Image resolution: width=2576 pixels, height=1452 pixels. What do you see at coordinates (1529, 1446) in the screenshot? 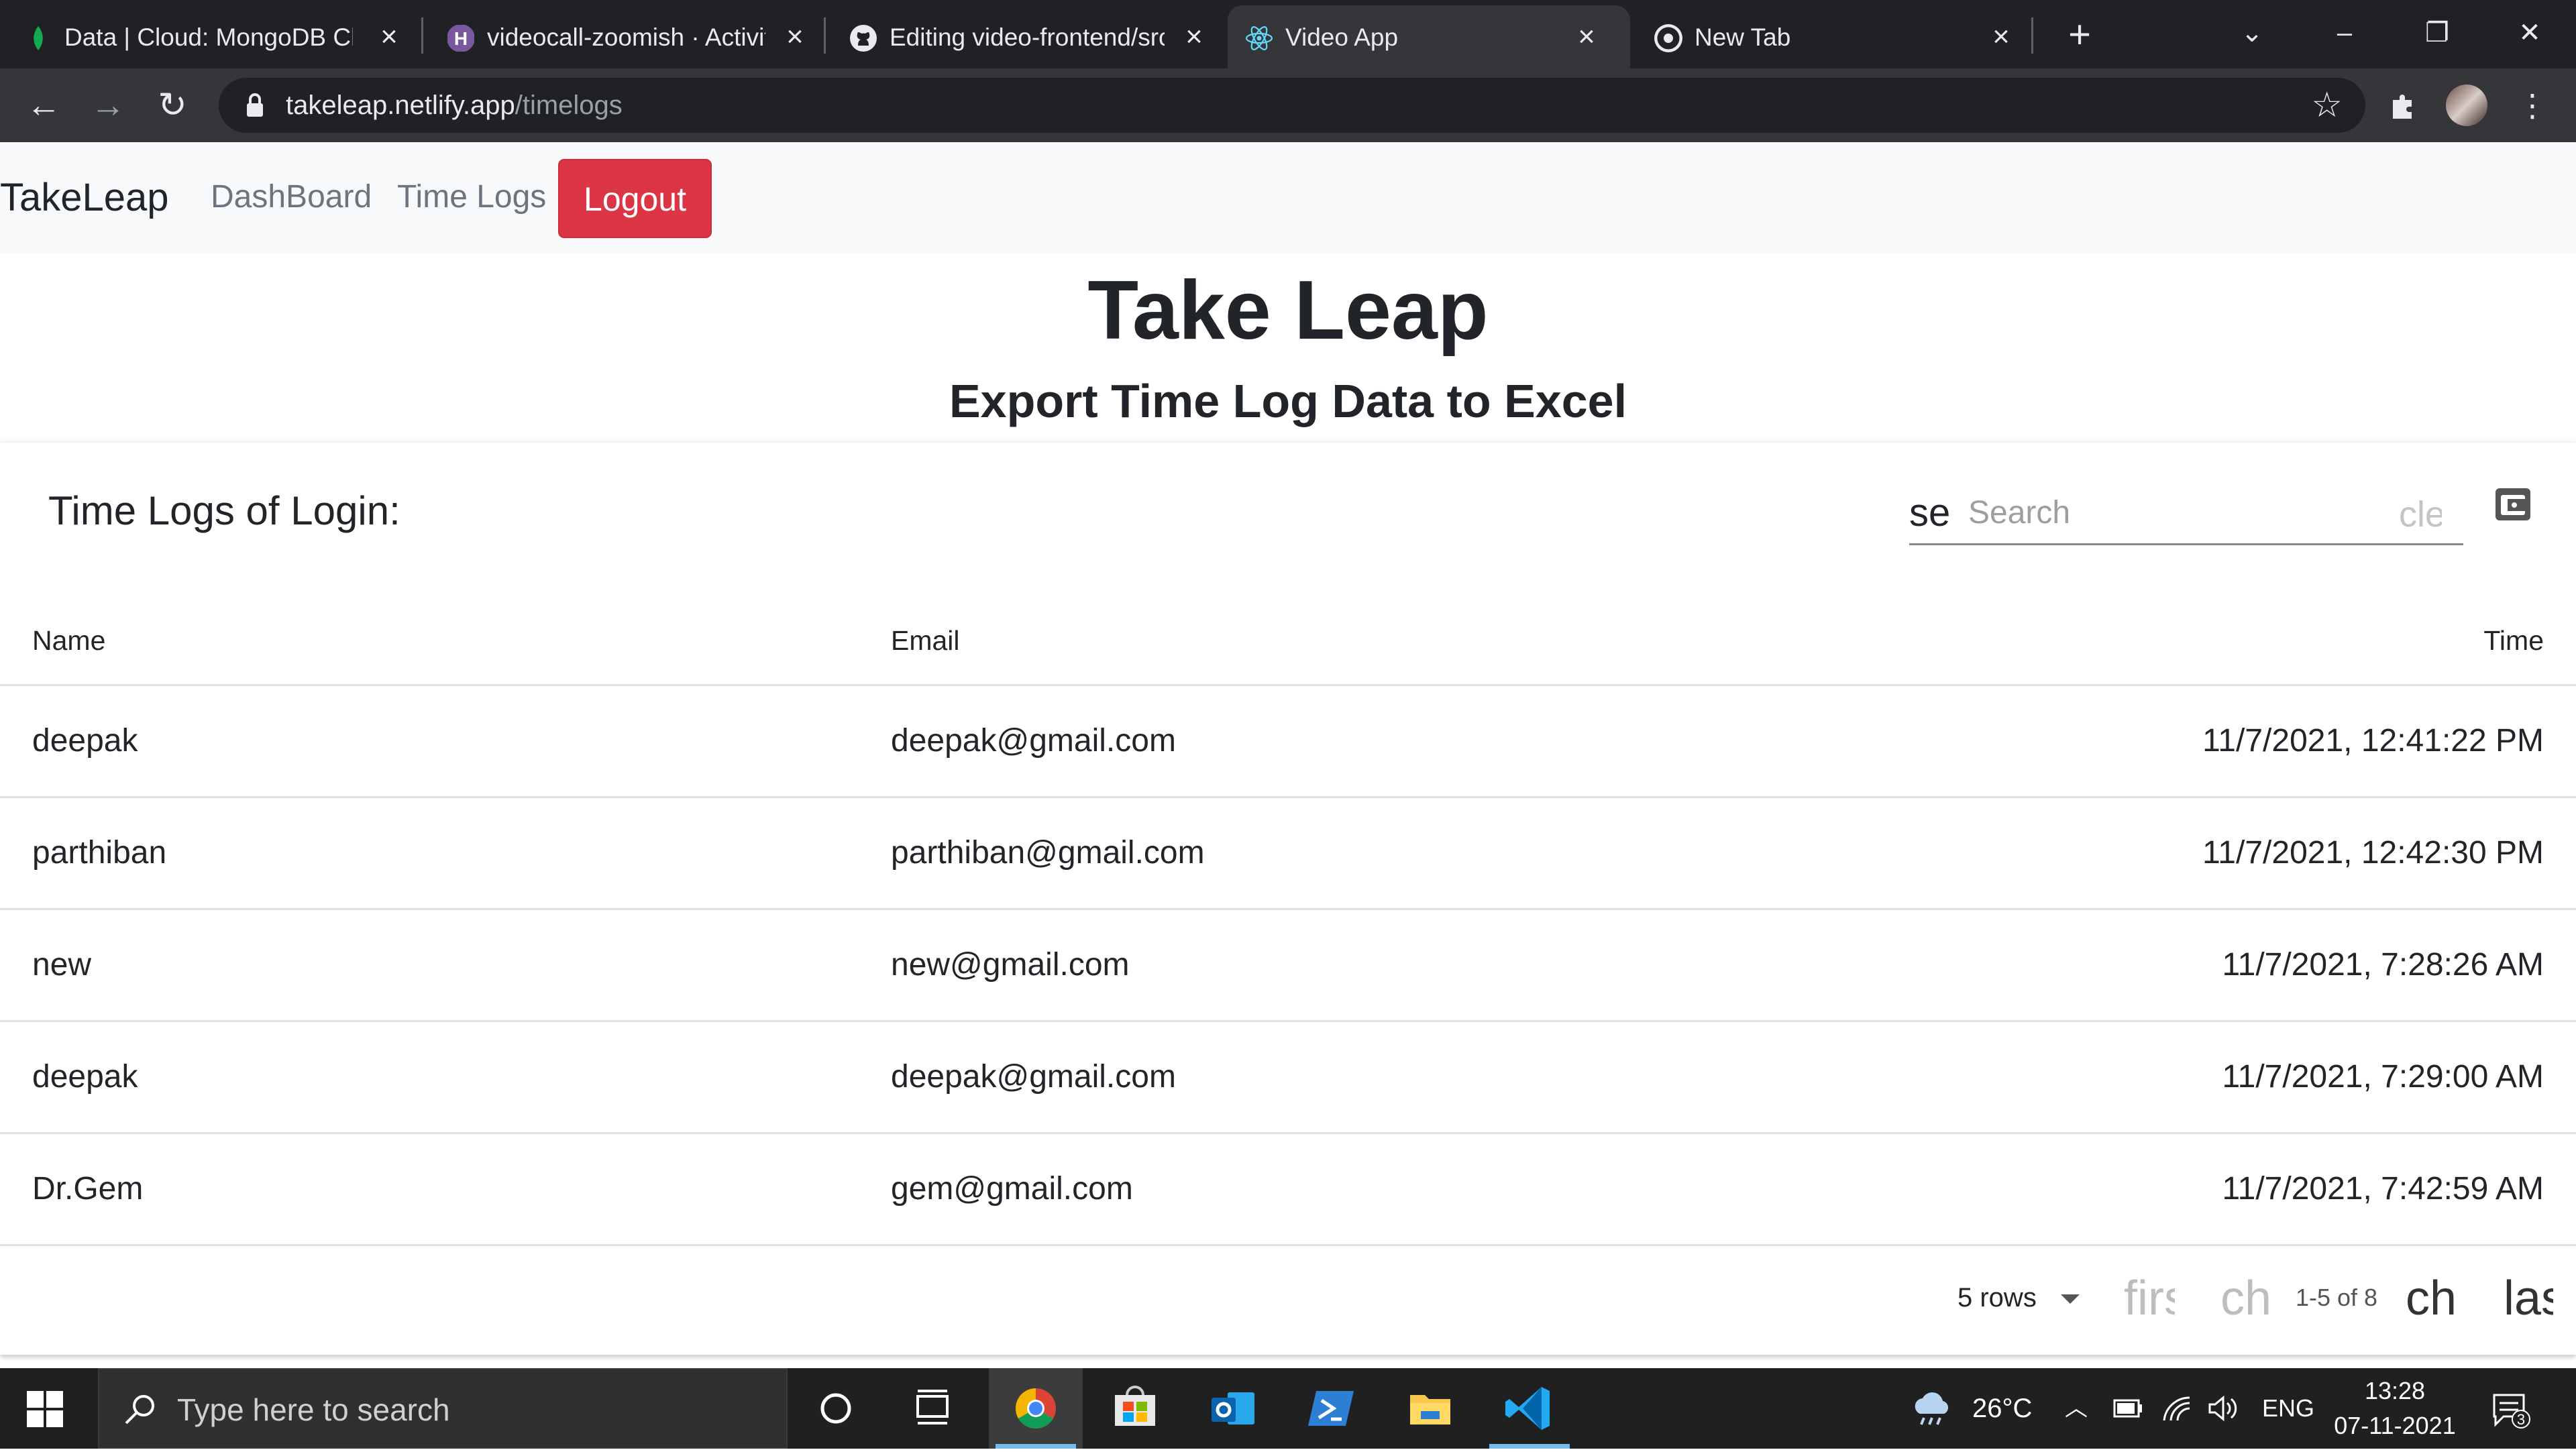
I see `active-indicator` at bounding box center [1529, 1446].